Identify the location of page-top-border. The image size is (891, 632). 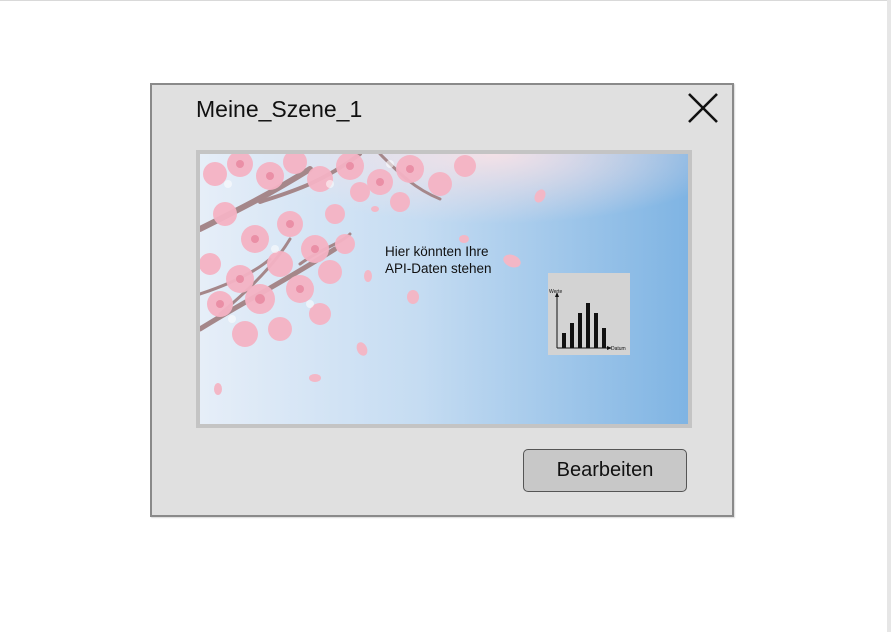
(445, 0).